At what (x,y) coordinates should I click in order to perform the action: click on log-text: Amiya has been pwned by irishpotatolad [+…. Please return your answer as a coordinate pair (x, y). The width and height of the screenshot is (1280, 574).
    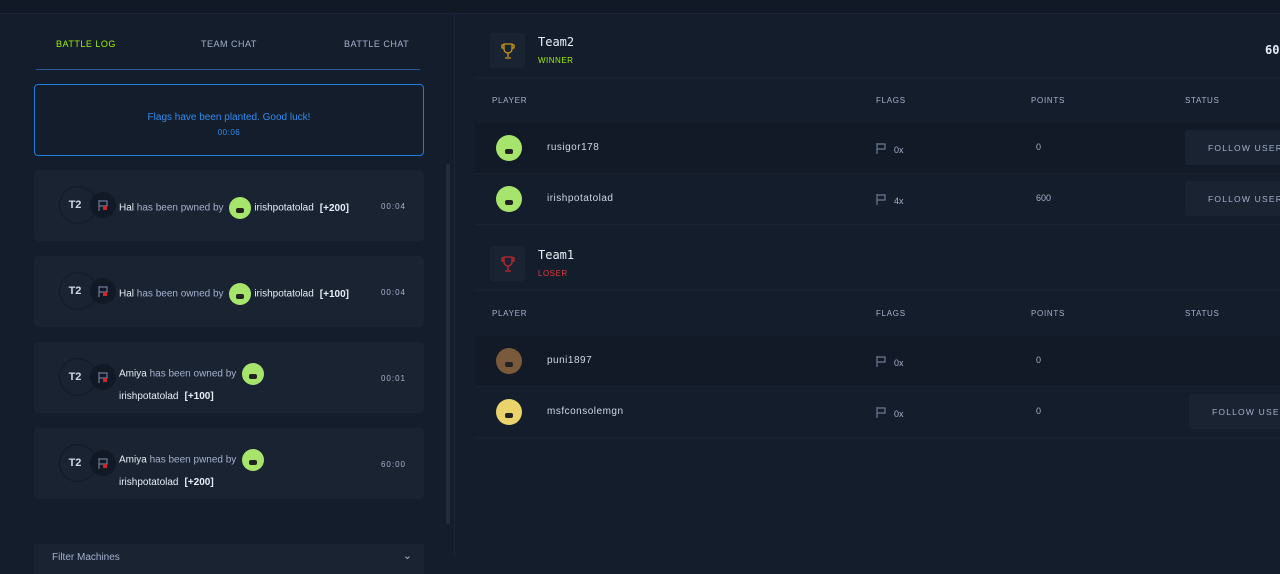
    Looking at the image, I should click on (244, 471).